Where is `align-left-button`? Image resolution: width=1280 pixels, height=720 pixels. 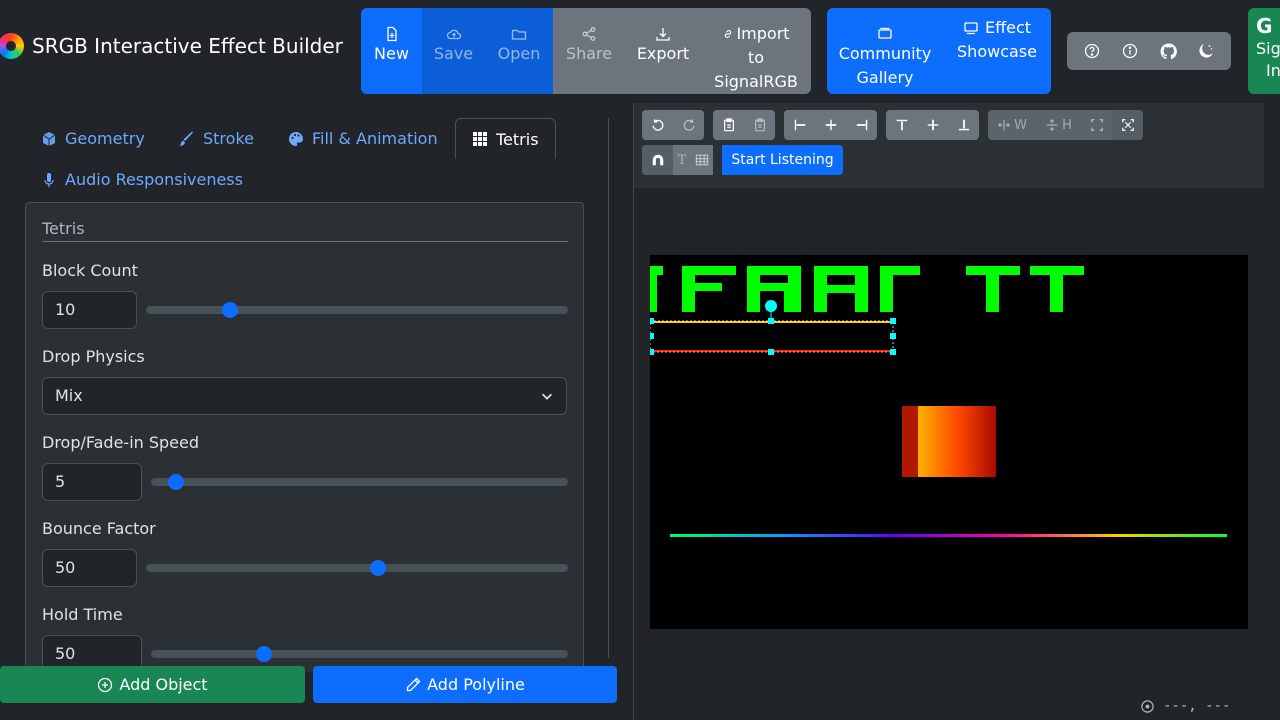
align-left-button is located at coordinates (799, 125).